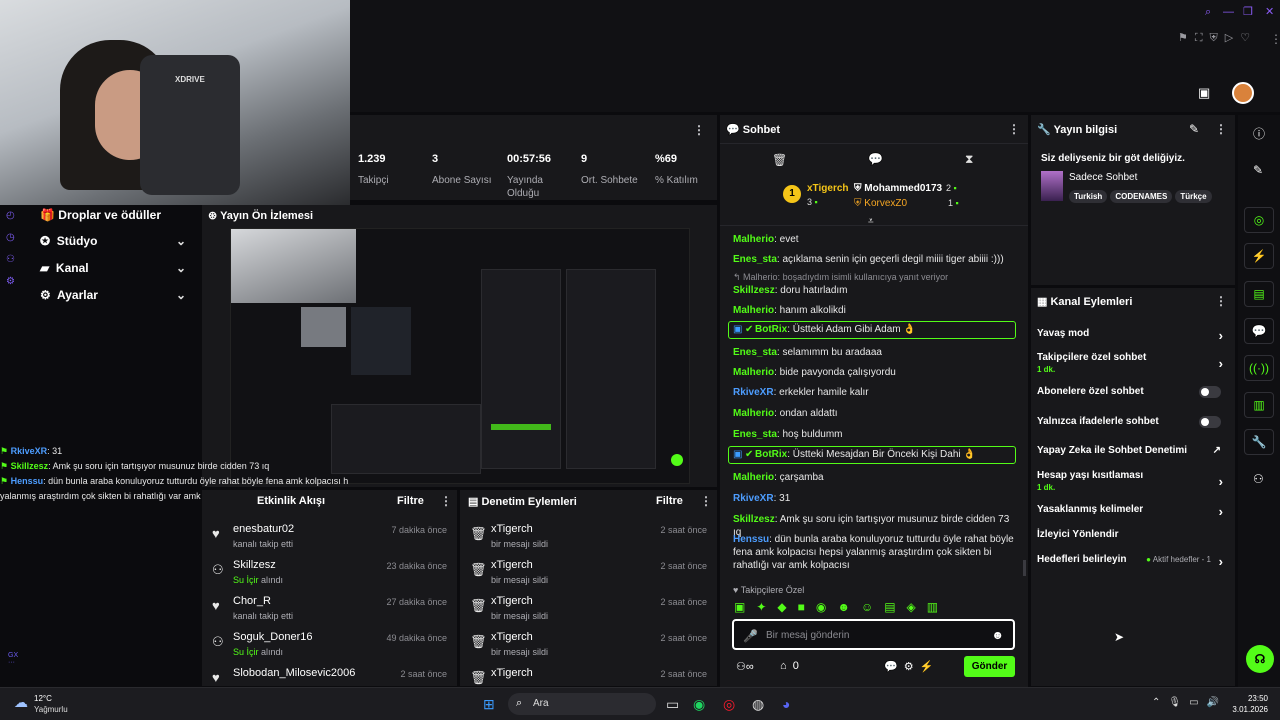 The image size is (1280, 720). What do you see at coordinates (875, 290) in the screenshot?
I see `chat-message: Skillzesz: doru hatırladım` at bounding box center [875, 290].